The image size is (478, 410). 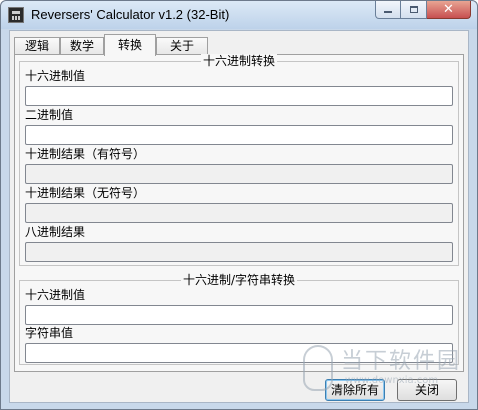 I want to click on minimize-icon, so click(x=388, y=12).